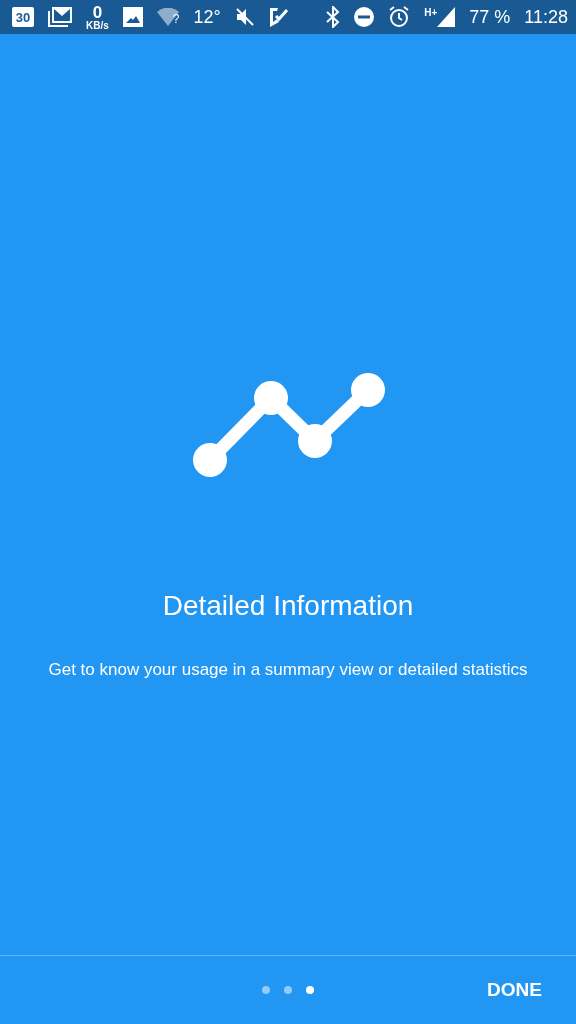  I want to click on mute-icon, so click(244, 17).